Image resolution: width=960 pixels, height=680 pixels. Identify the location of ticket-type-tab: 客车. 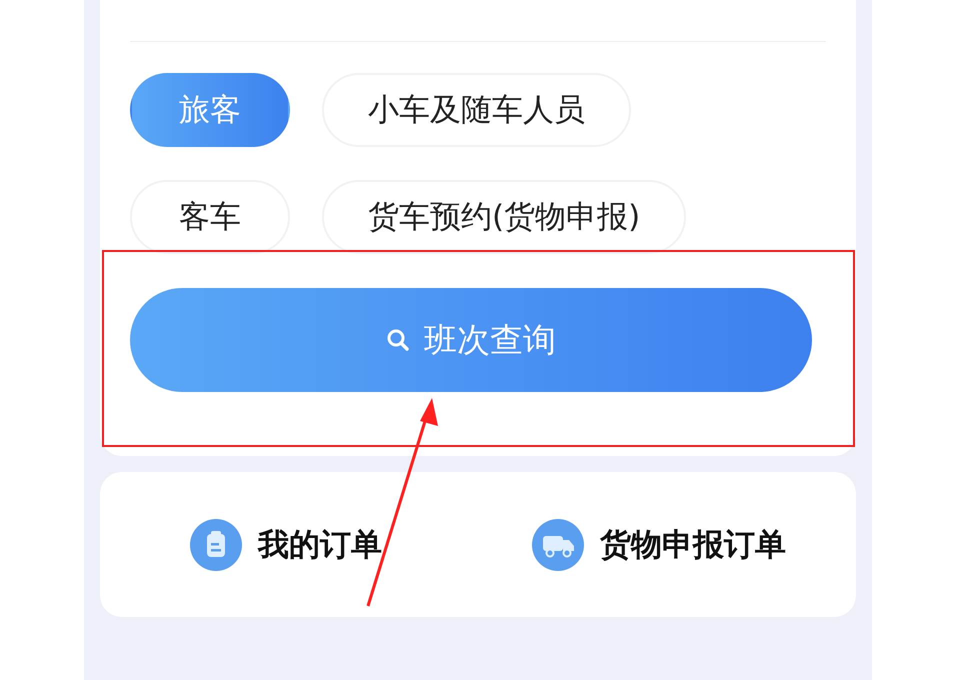
(210, 217).